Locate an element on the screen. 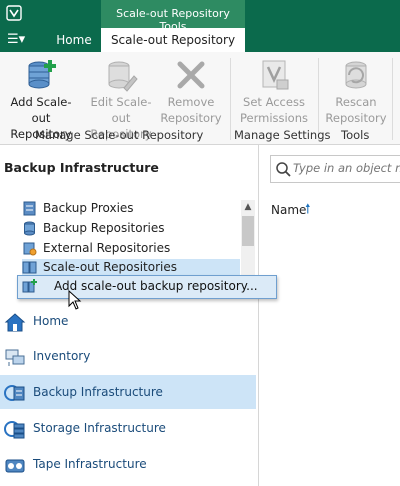 This screenshot has width=400, height=486. tree-item-backup-repositories: Backup Repositories is located at coordinates (127, 229).